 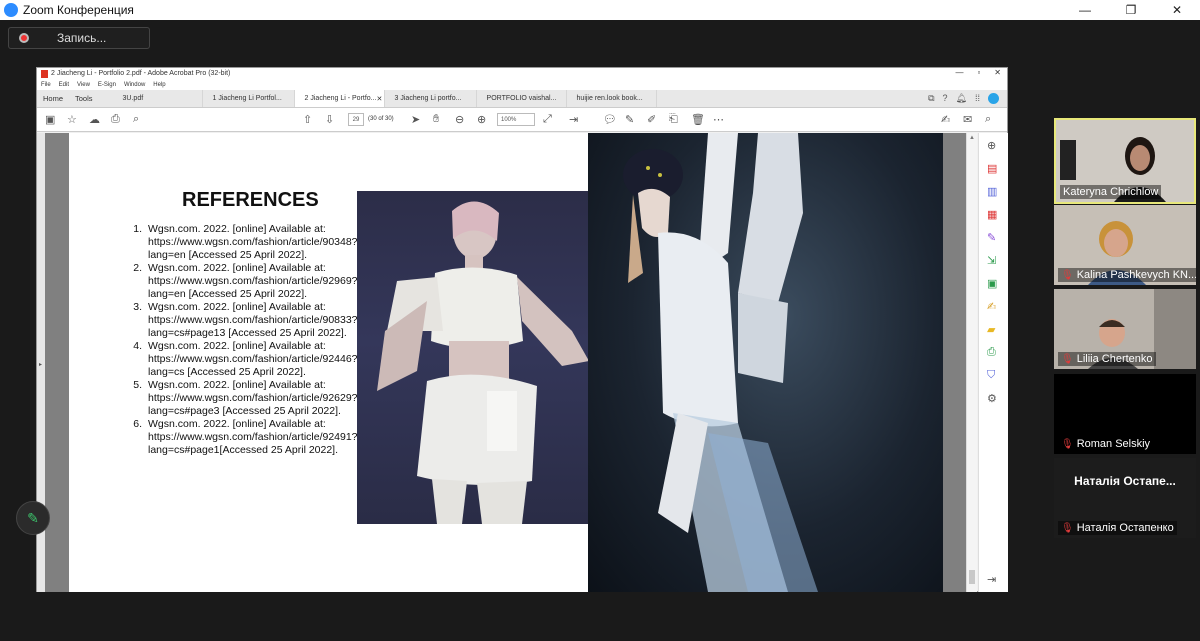 What do you see at coordinates (11, 10) in the screenshot?
I see `zoom-logo-icon` at bounding box center [11, 10].